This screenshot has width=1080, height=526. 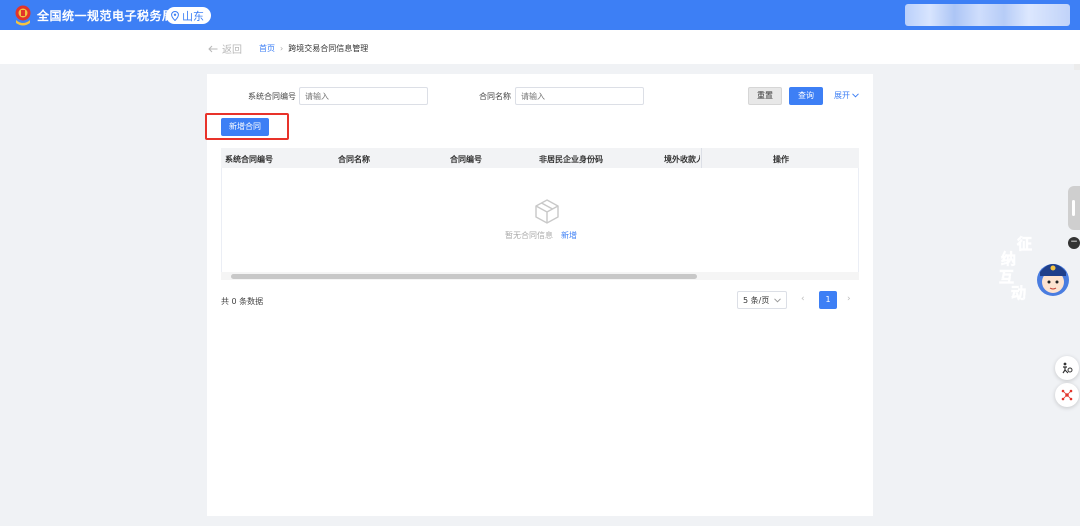 I want to click on empty-box-icon, so click(x=547, y=211).